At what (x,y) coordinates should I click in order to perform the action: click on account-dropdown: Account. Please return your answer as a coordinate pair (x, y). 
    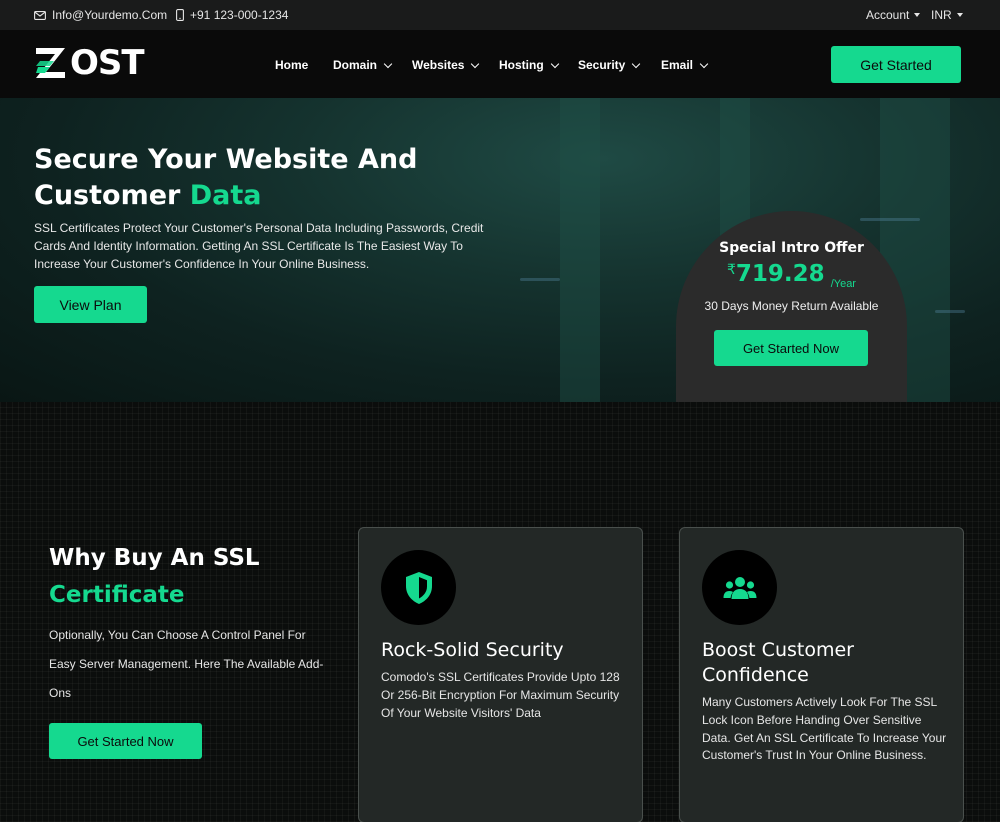
    Looking at the image, I should click on (893, 15).